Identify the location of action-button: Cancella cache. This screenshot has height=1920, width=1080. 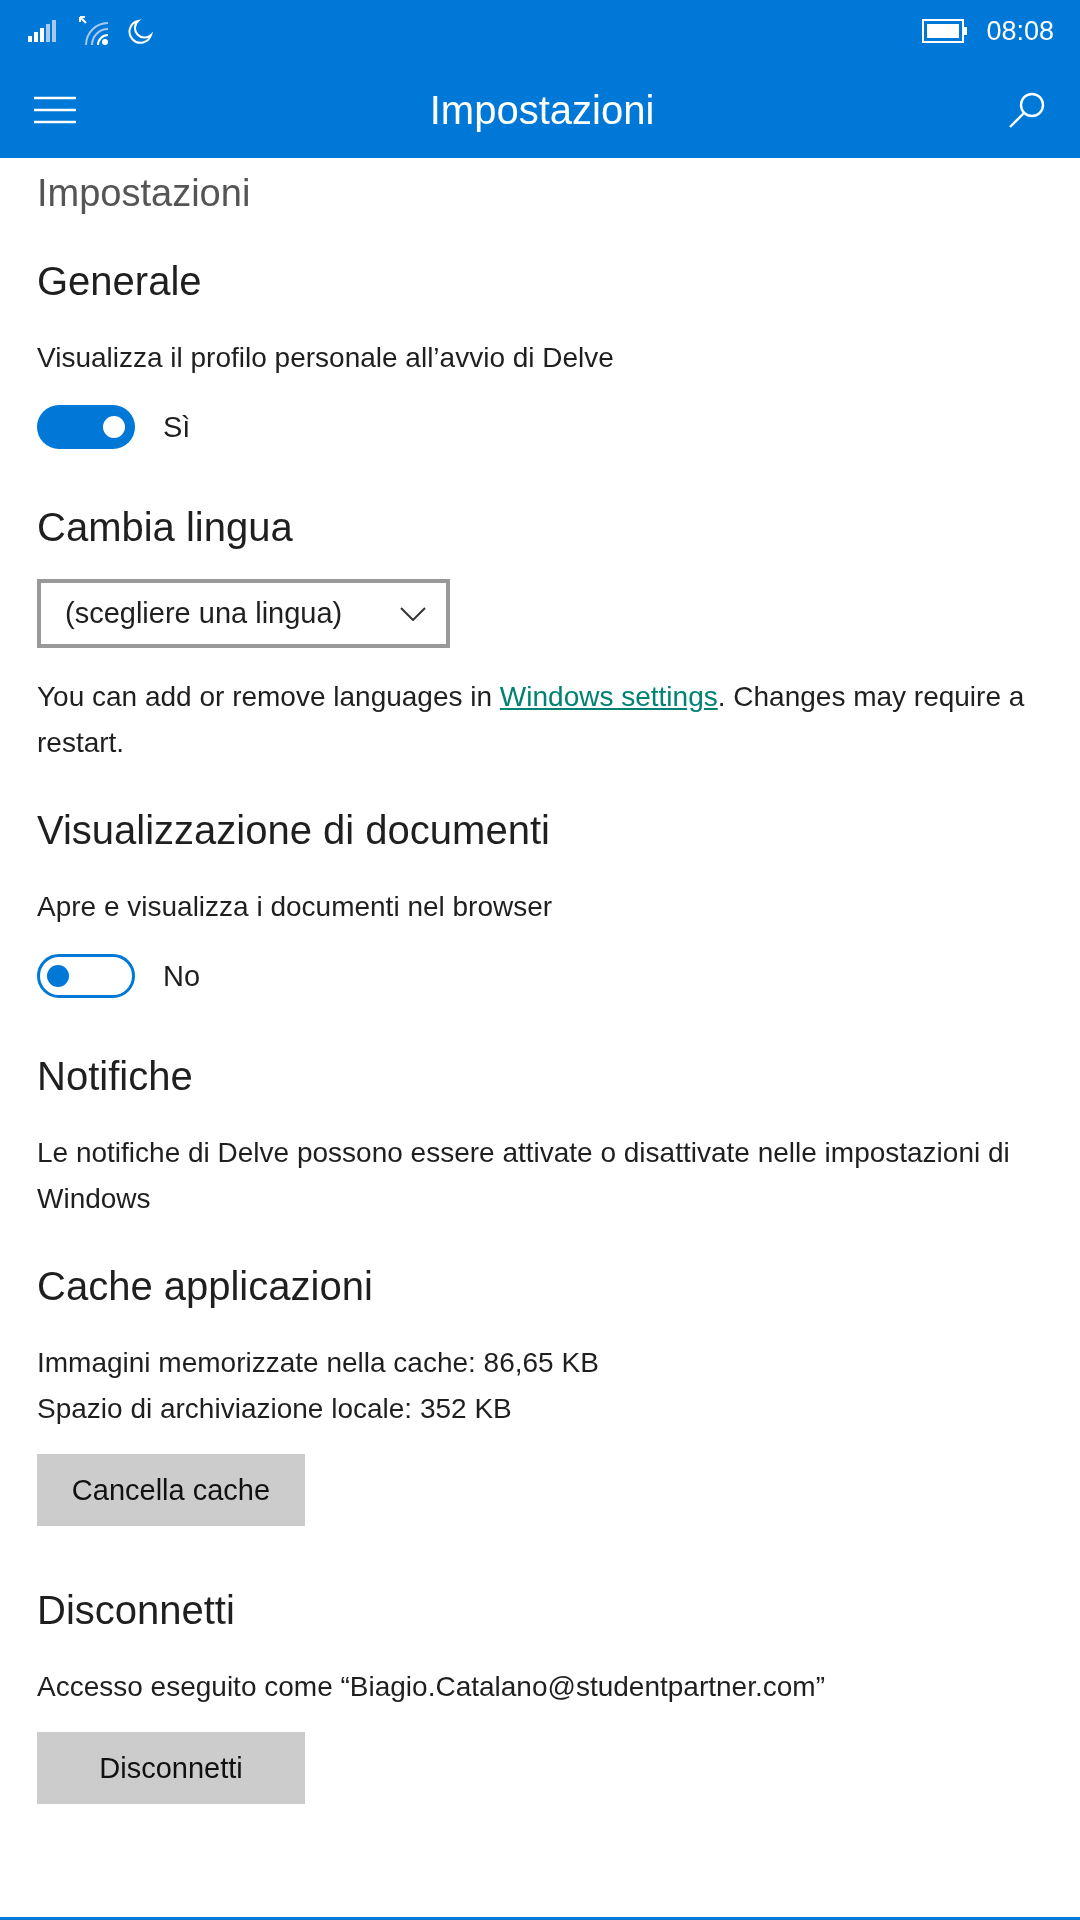
(171, 1490).